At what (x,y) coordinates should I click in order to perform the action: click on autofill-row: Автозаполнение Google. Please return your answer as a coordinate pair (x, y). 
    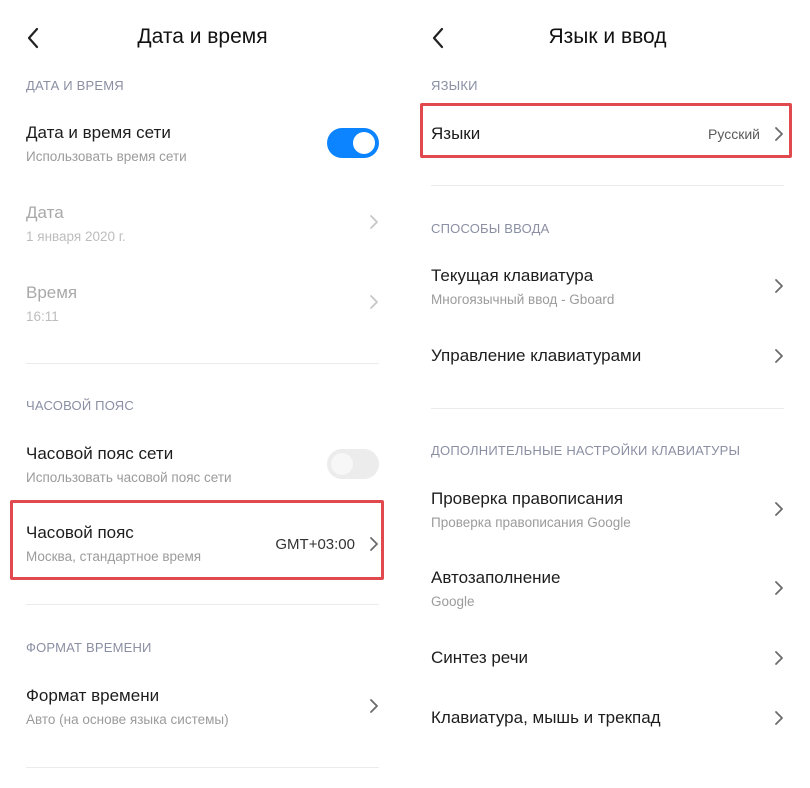
    Looking at the image, I should click on (607, 588).